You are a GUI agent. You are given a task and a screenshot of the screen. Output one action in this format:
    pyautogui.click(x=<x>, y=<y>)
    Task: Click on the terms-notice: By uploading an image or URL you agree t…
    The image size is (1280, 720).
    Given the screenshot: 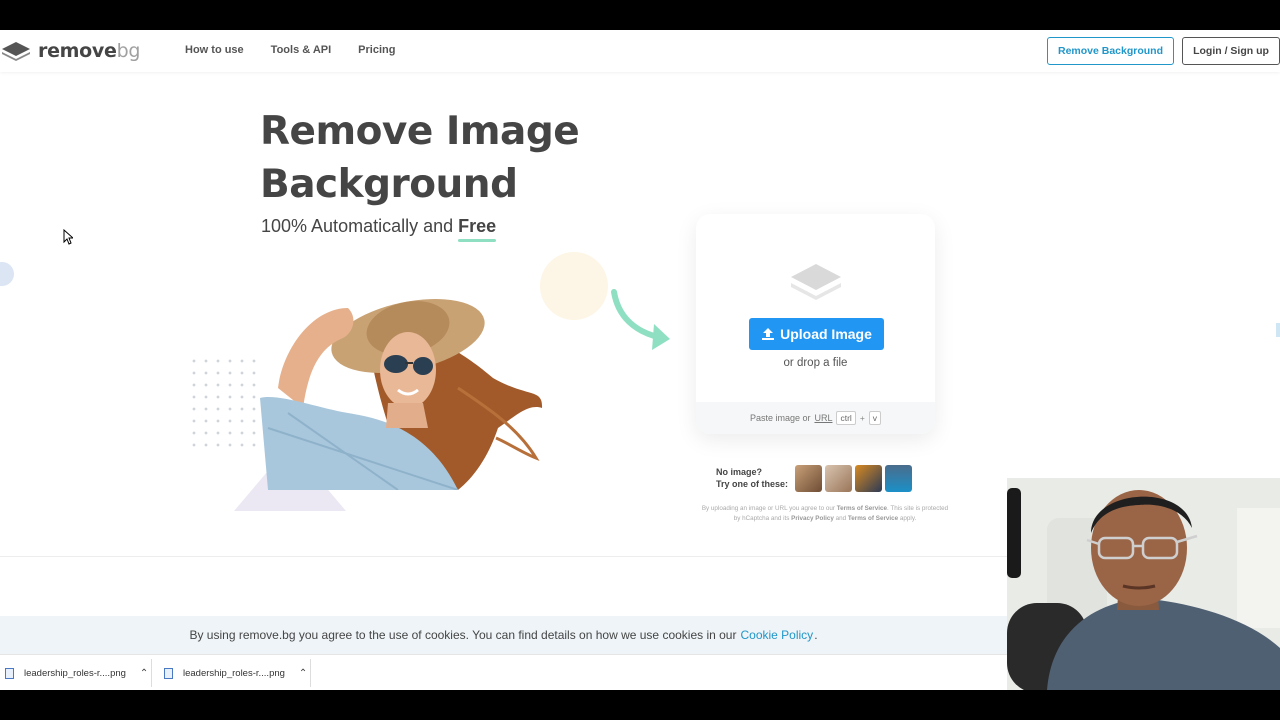 What is the action you would take?
    pyautogui.click(x=825, y=513)
    